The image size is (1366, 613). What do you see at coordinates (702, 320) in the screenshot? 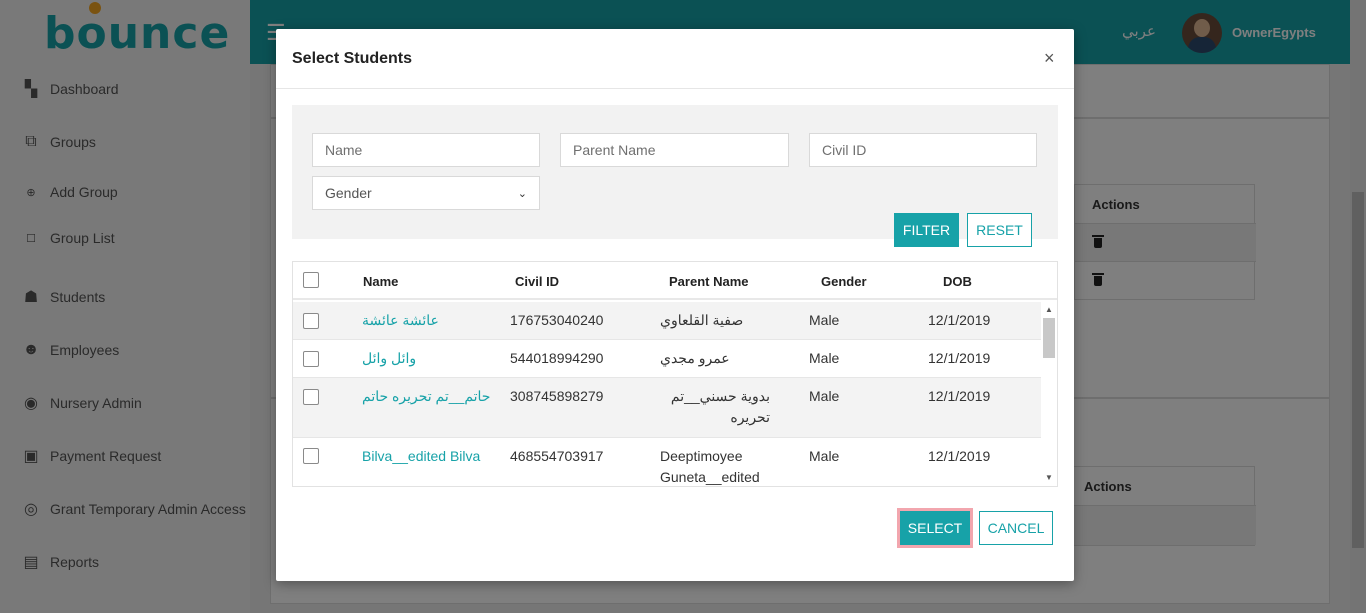
I see `parent-name-cell: صفية القلعاوي` at bounding box center [702, 320].